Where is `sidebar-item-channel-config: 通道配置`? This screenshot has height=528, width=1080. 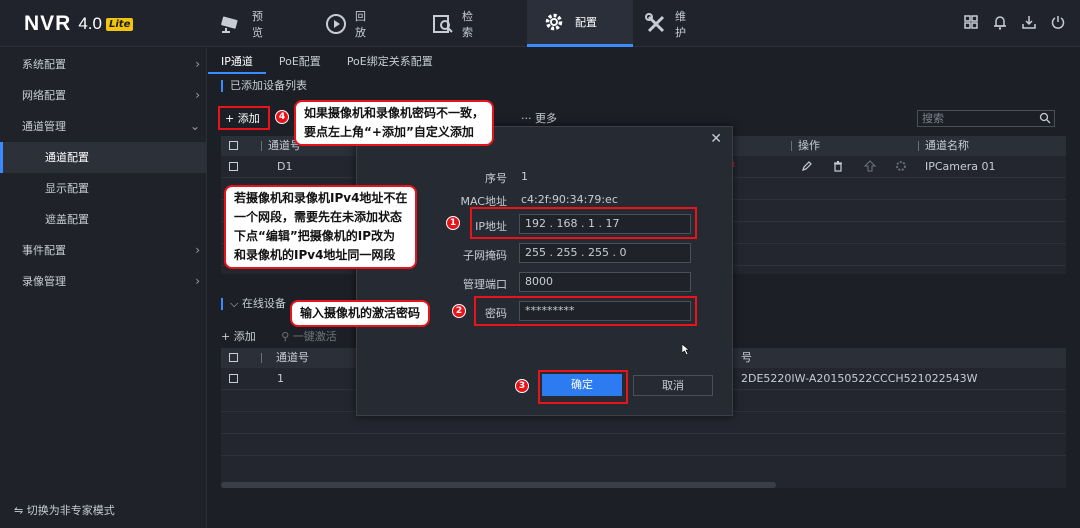
sidebar-item-channel-config: 通道配置 is located at coordinates (103, 157).